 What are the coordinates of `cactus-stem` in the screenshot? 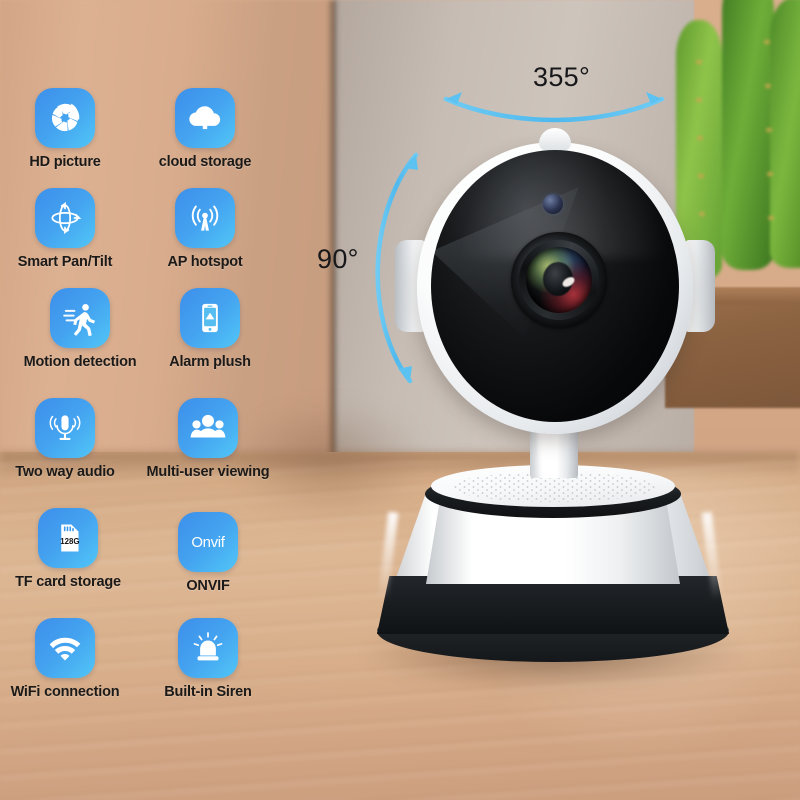 It's located at (785, 134).